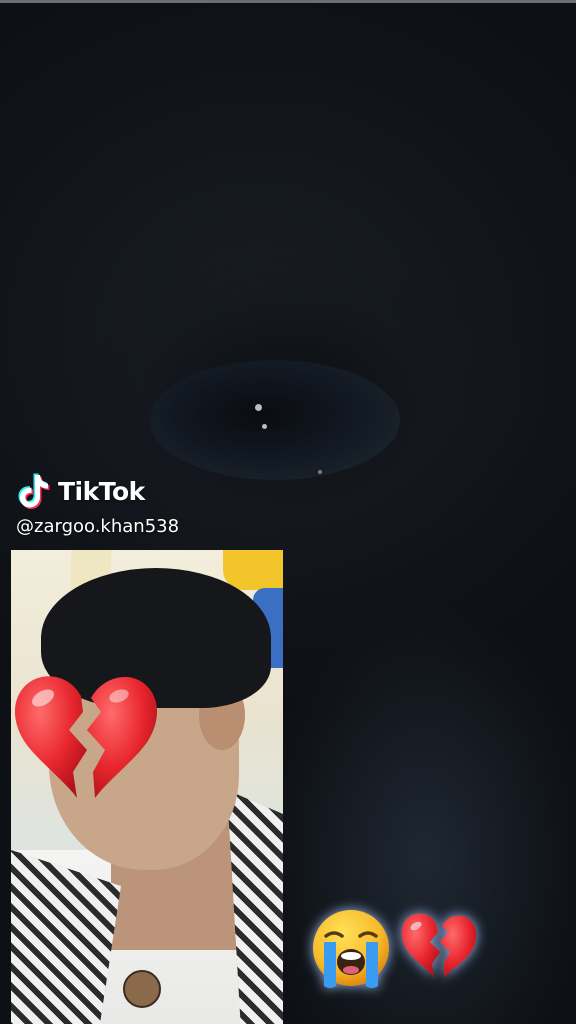  I want to click on tiktok-logo-icon, so click(34, 491).